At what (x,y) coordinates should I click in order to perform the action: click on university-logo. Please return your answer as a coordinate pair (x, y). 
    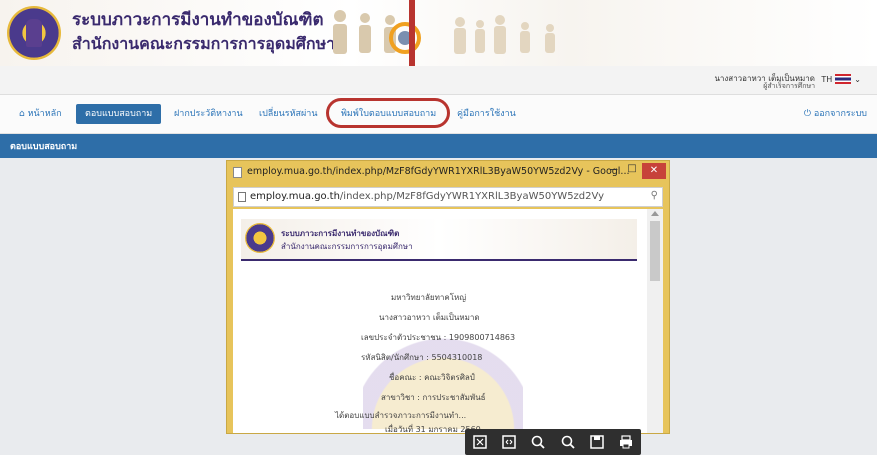
    Looking at the image, I should click on (34, 33).